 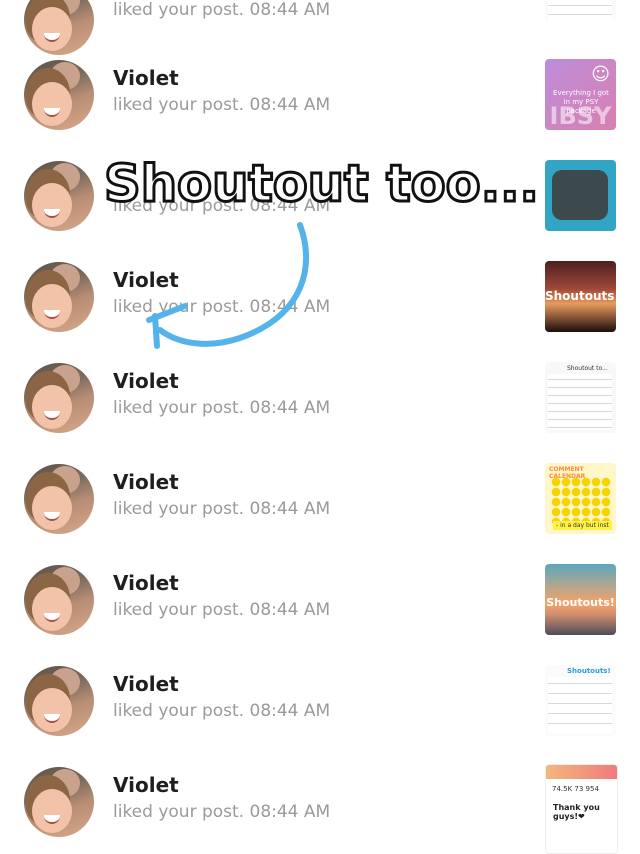 I want to click on beach-shoutouts-icon: Shoutouts!, so click(x=580, y=599).